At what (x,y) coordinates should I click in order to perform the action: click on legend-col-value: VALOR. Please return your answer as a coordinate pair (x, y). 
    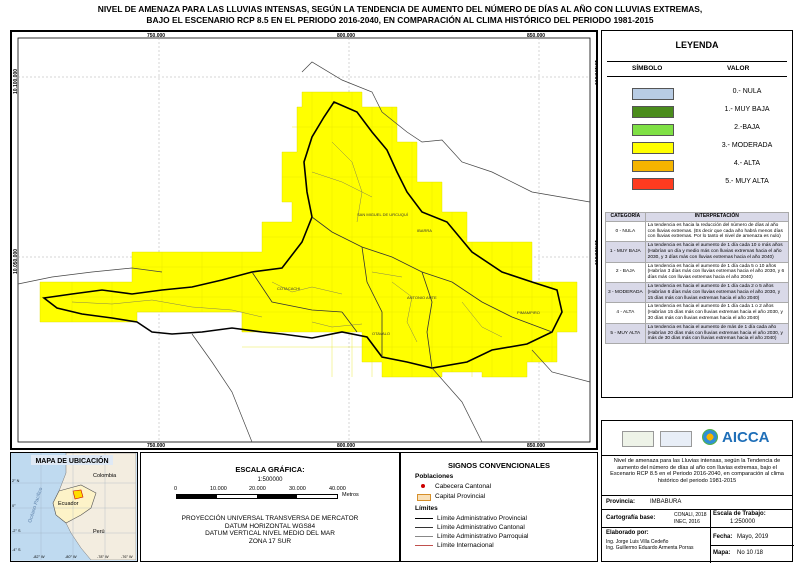
    Looking at the image, I should click on (738, 68).